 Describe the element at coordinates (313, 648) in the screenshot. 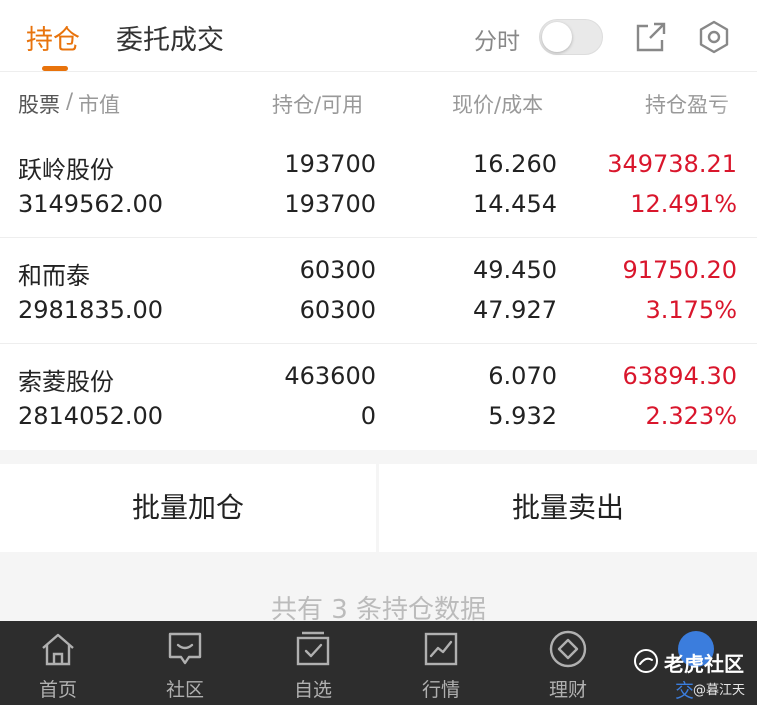

I see `watchlist-icon` at that location.